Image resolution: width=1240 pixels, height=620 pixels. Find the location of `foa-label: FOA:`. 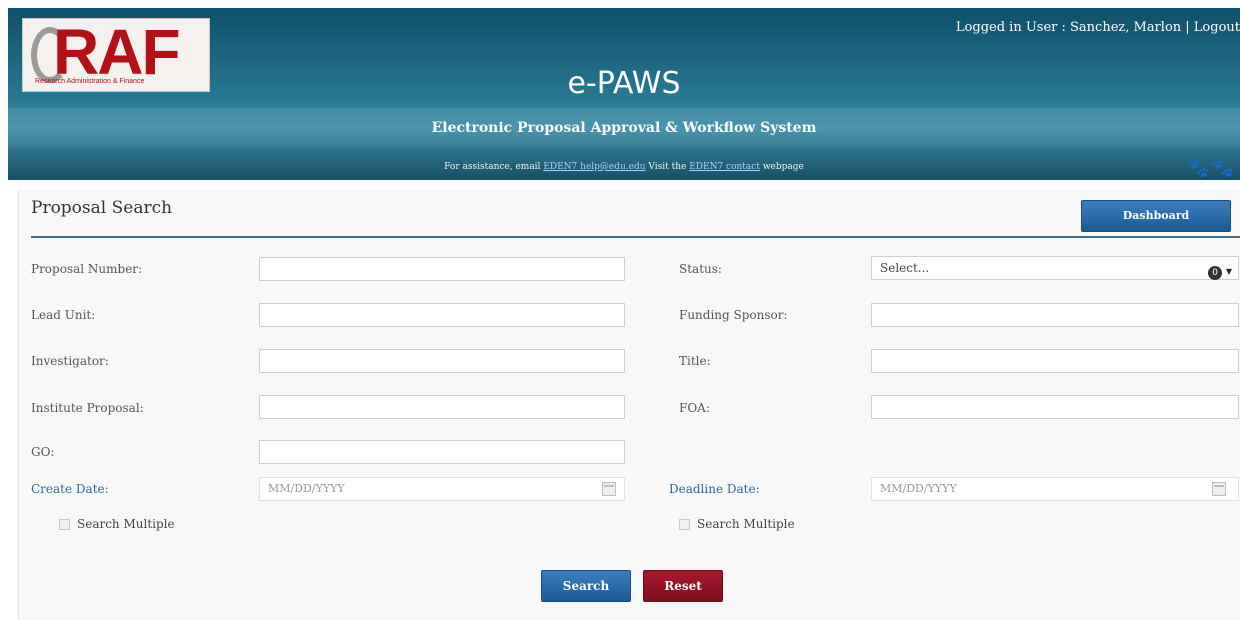

foa-label: FOA: is located at coordinates (694, 408).